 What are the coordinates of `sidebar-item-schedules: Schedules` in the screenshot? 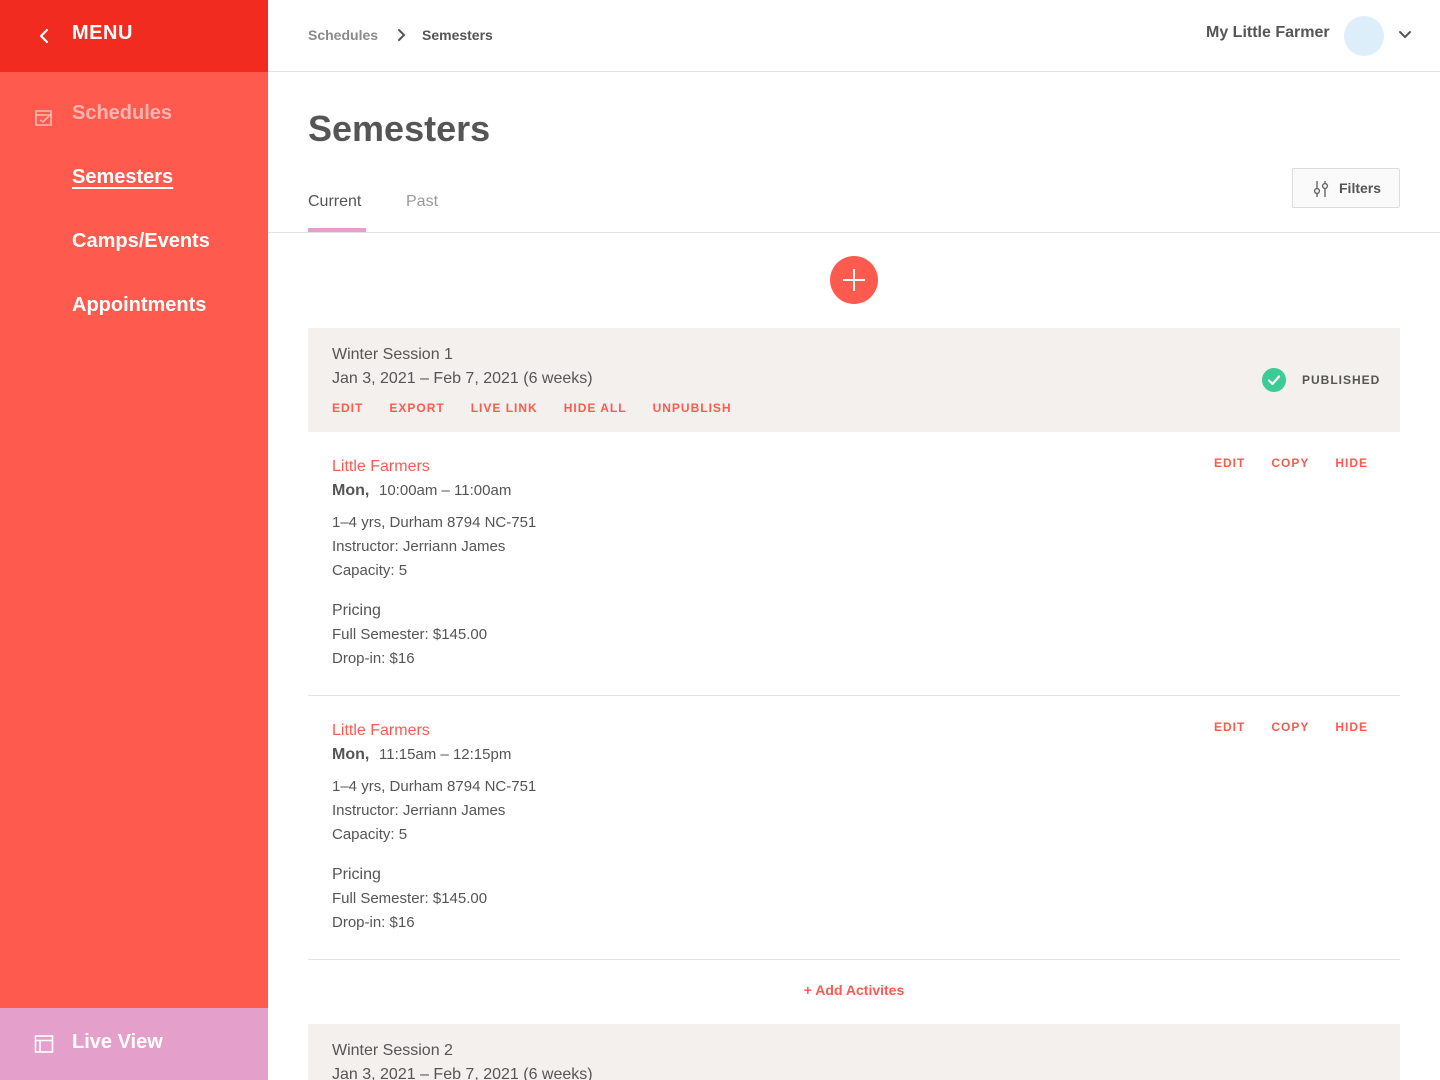 It's located at (122, 113).